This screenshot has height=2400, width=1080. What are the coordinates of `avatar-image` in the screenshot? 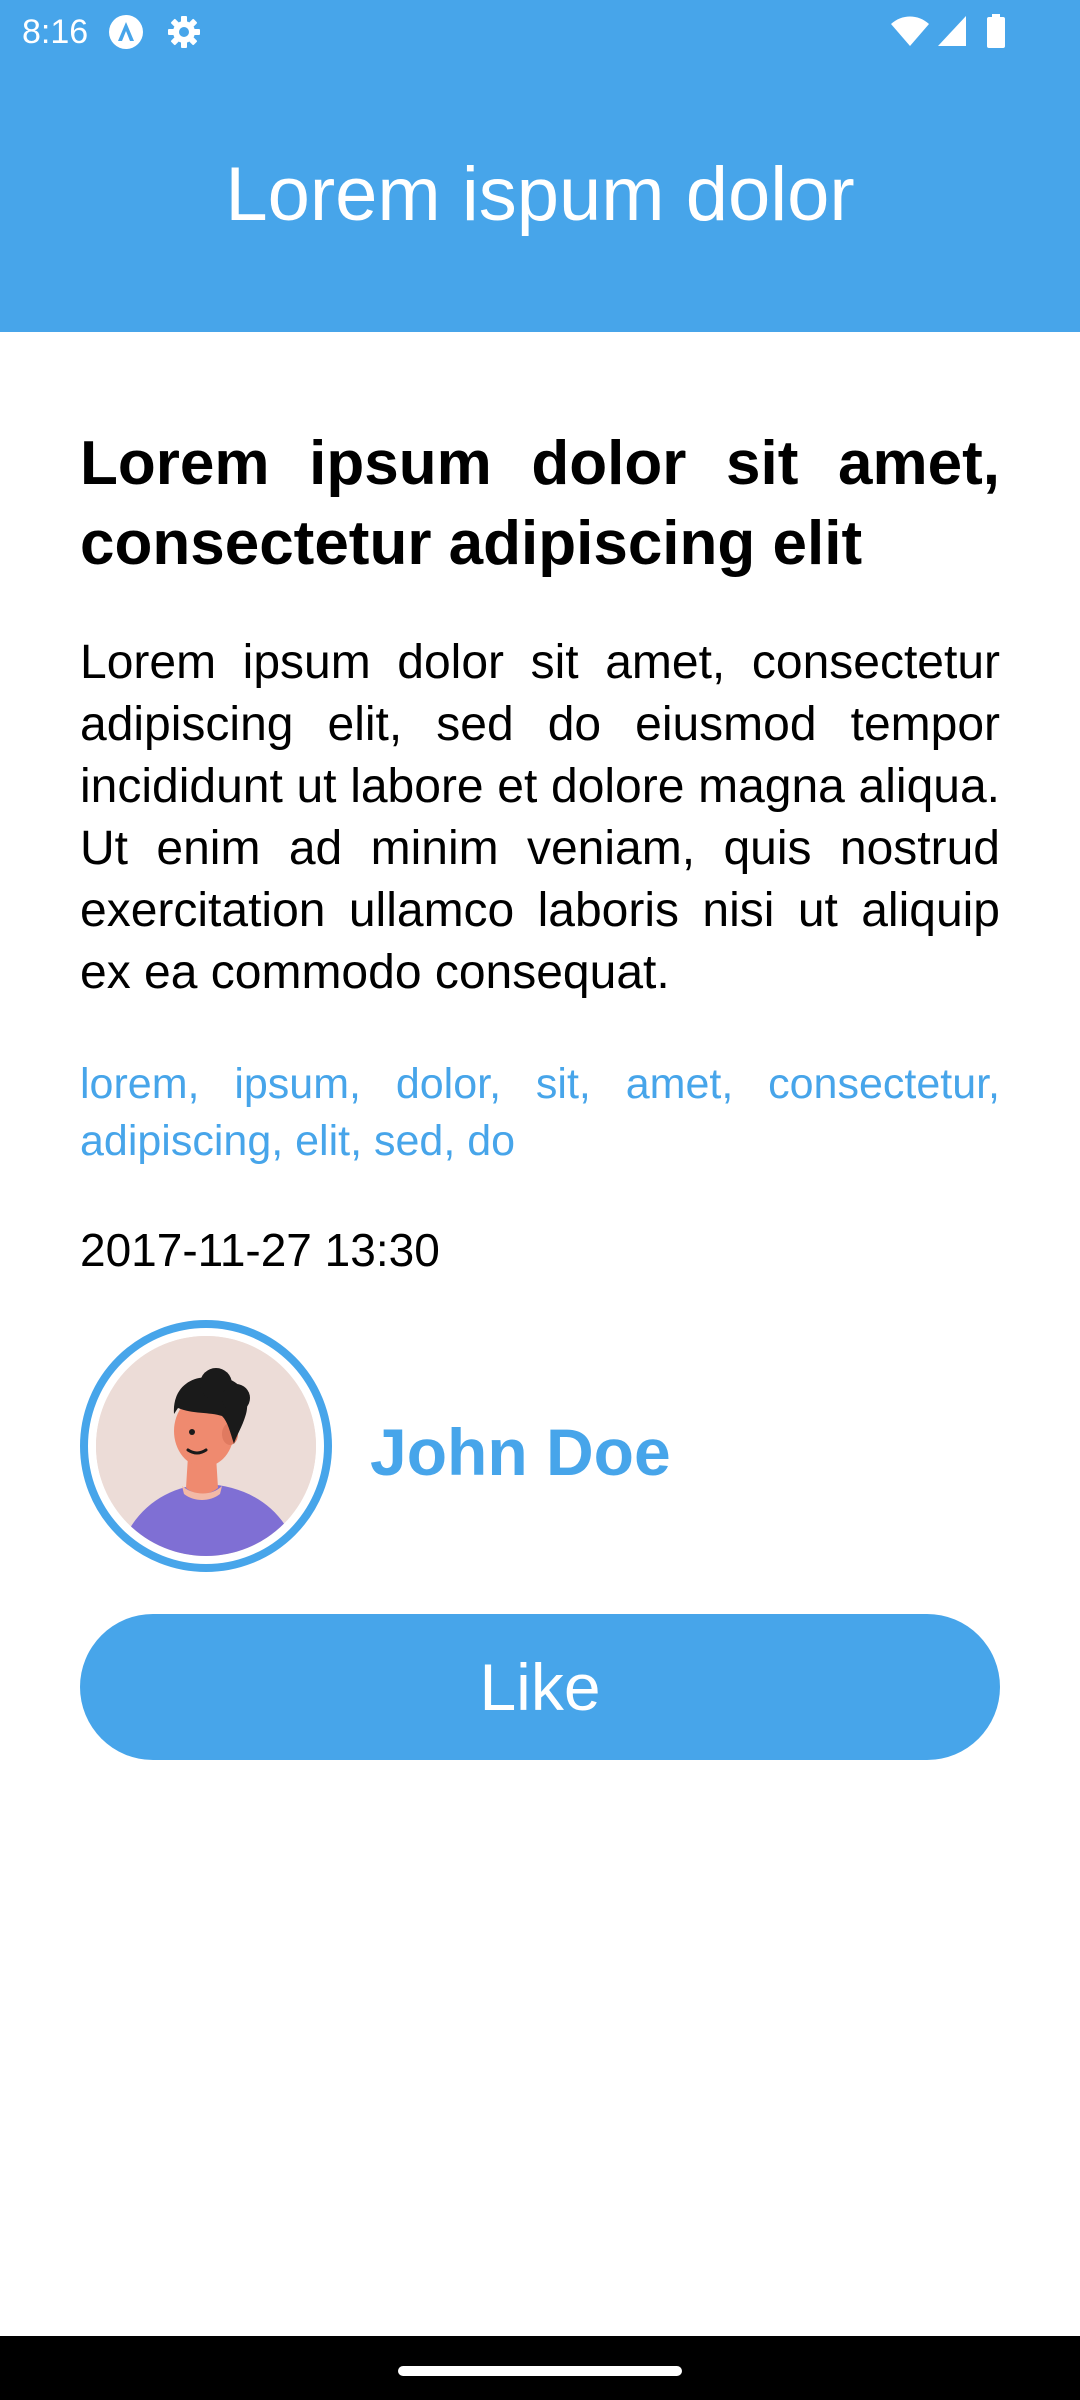 It's located at (206, 1446).